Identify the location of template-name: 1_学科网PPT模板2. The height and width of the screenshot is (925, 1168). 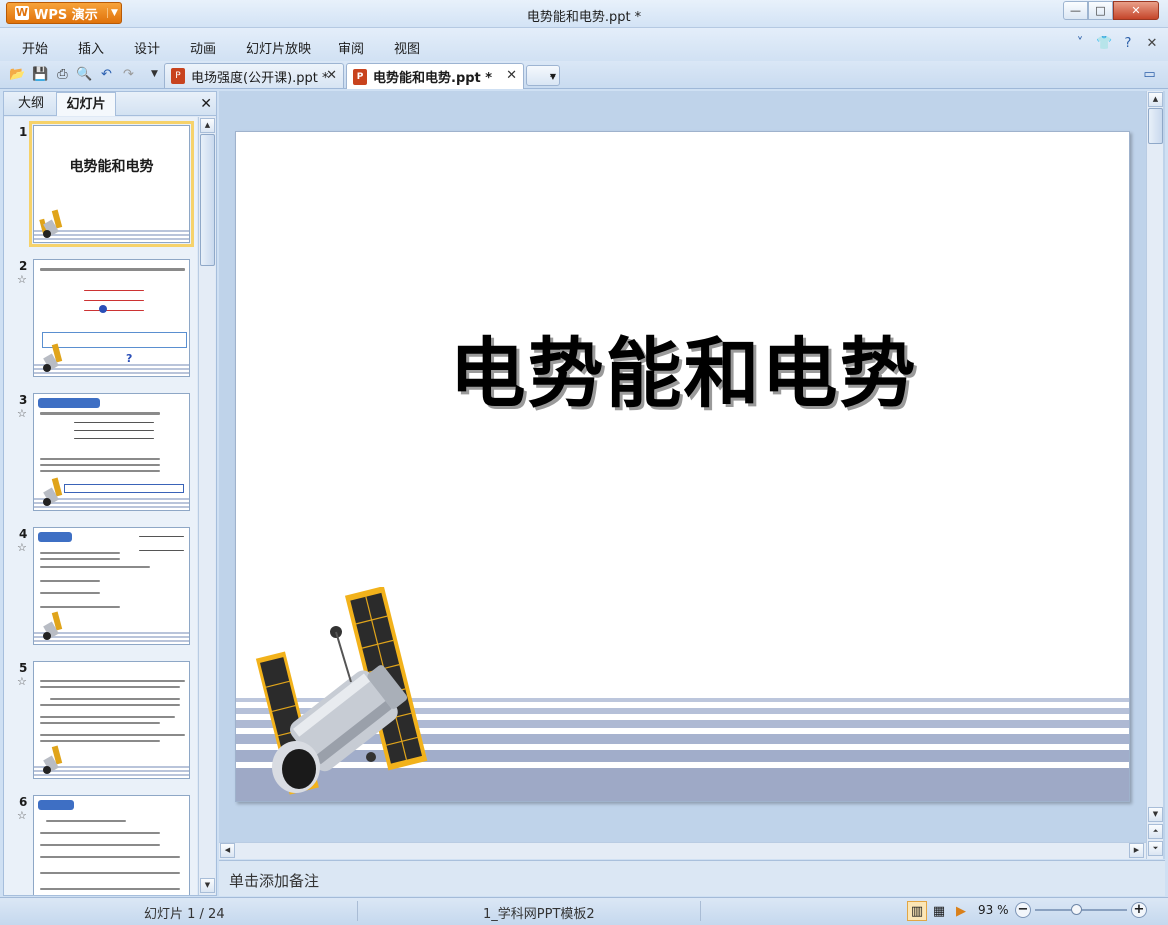
(539, 912).